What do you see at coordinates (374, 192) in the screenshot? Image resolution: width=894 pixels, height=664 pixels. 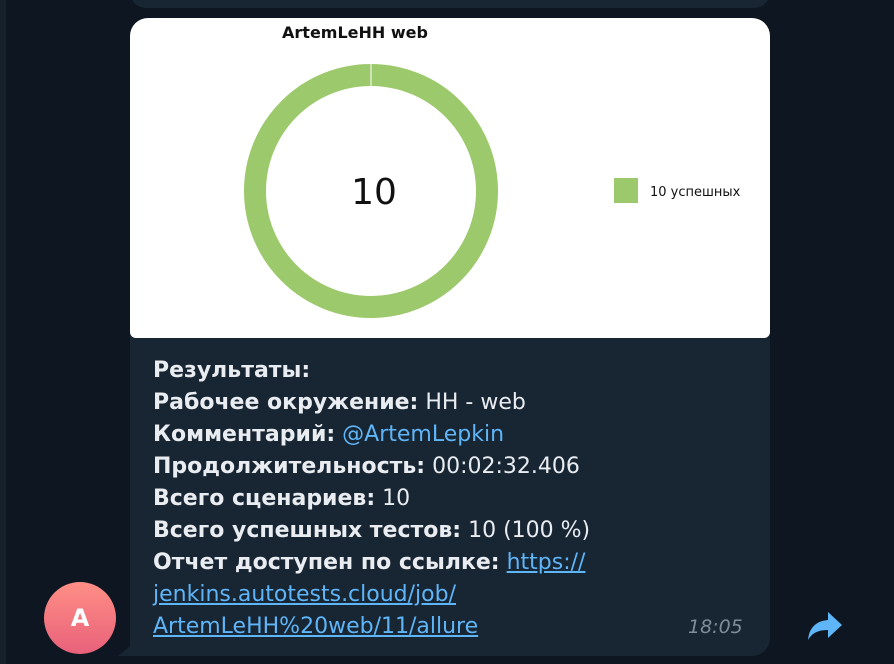 I see `donut-center-label: 10` at bounding box center [374, 192].